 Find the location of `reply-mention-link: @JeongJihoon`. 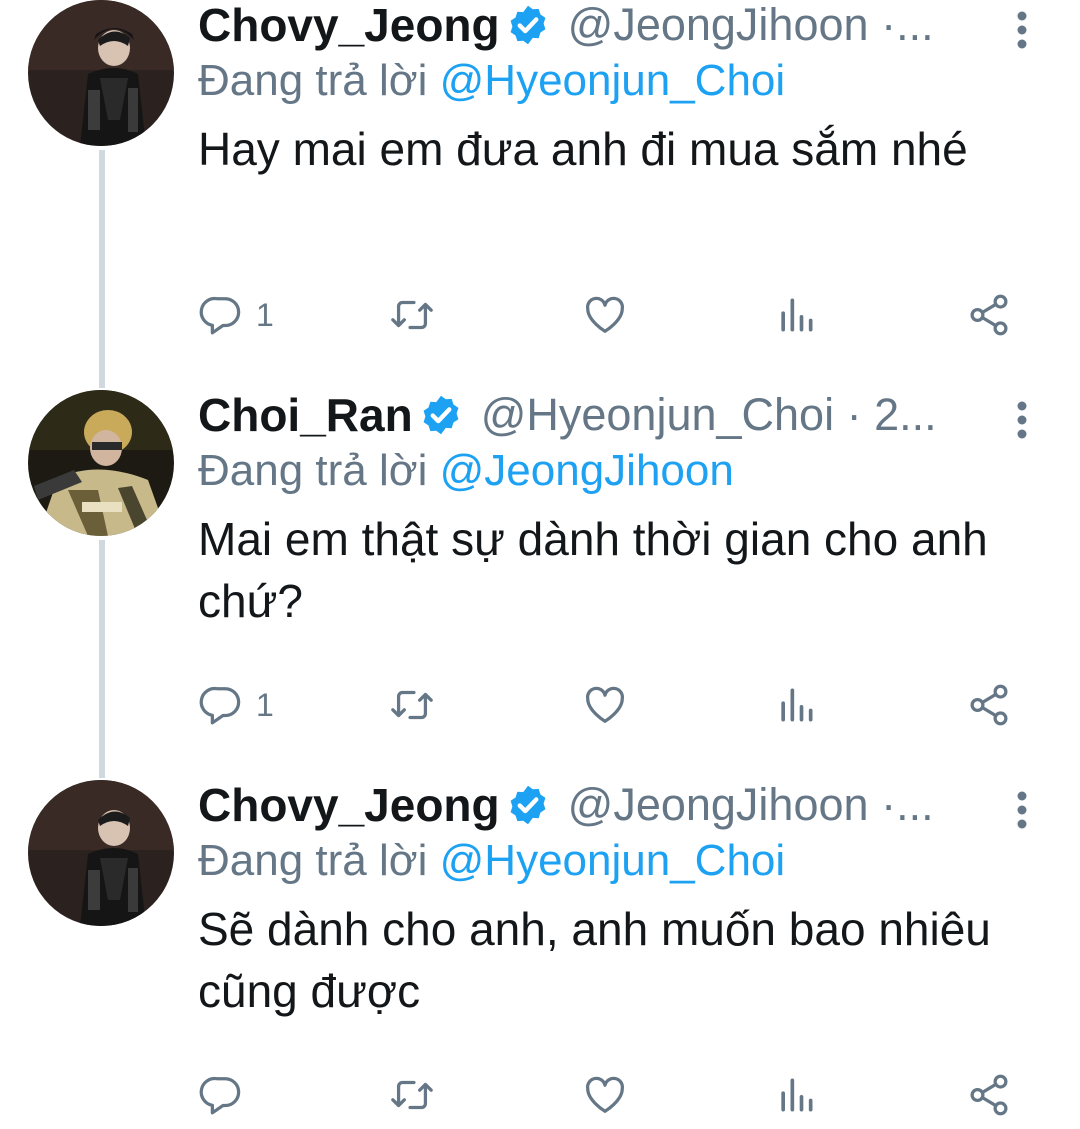

reply-mention-link: @JeongJihoon is located at coordinates (587, 470).